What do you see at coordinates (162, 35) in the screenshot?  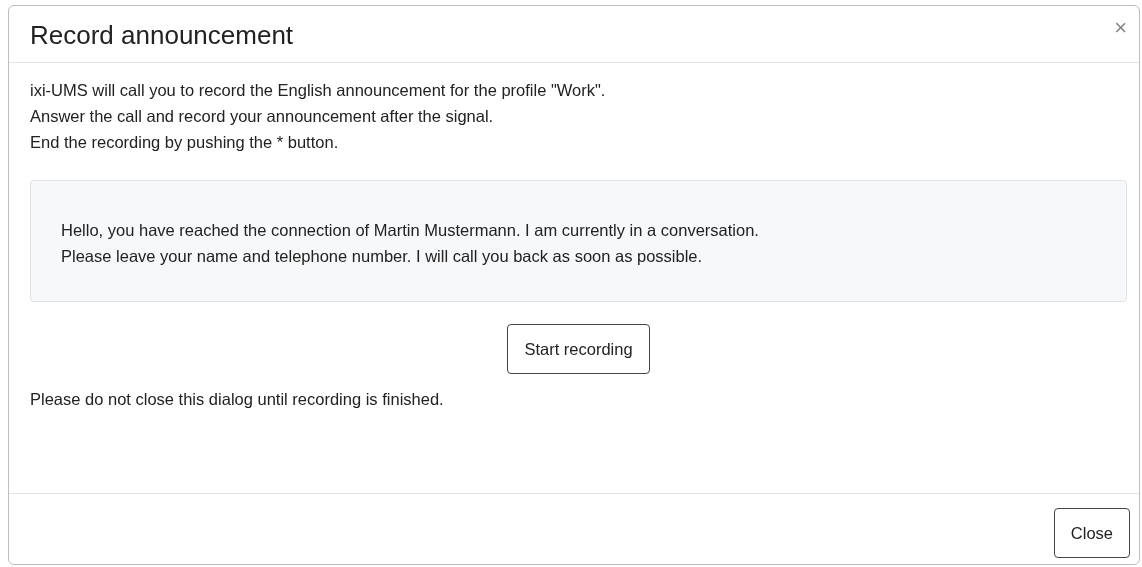 I see `dialog-title: Record announcement` at bounding box center [162, 35].